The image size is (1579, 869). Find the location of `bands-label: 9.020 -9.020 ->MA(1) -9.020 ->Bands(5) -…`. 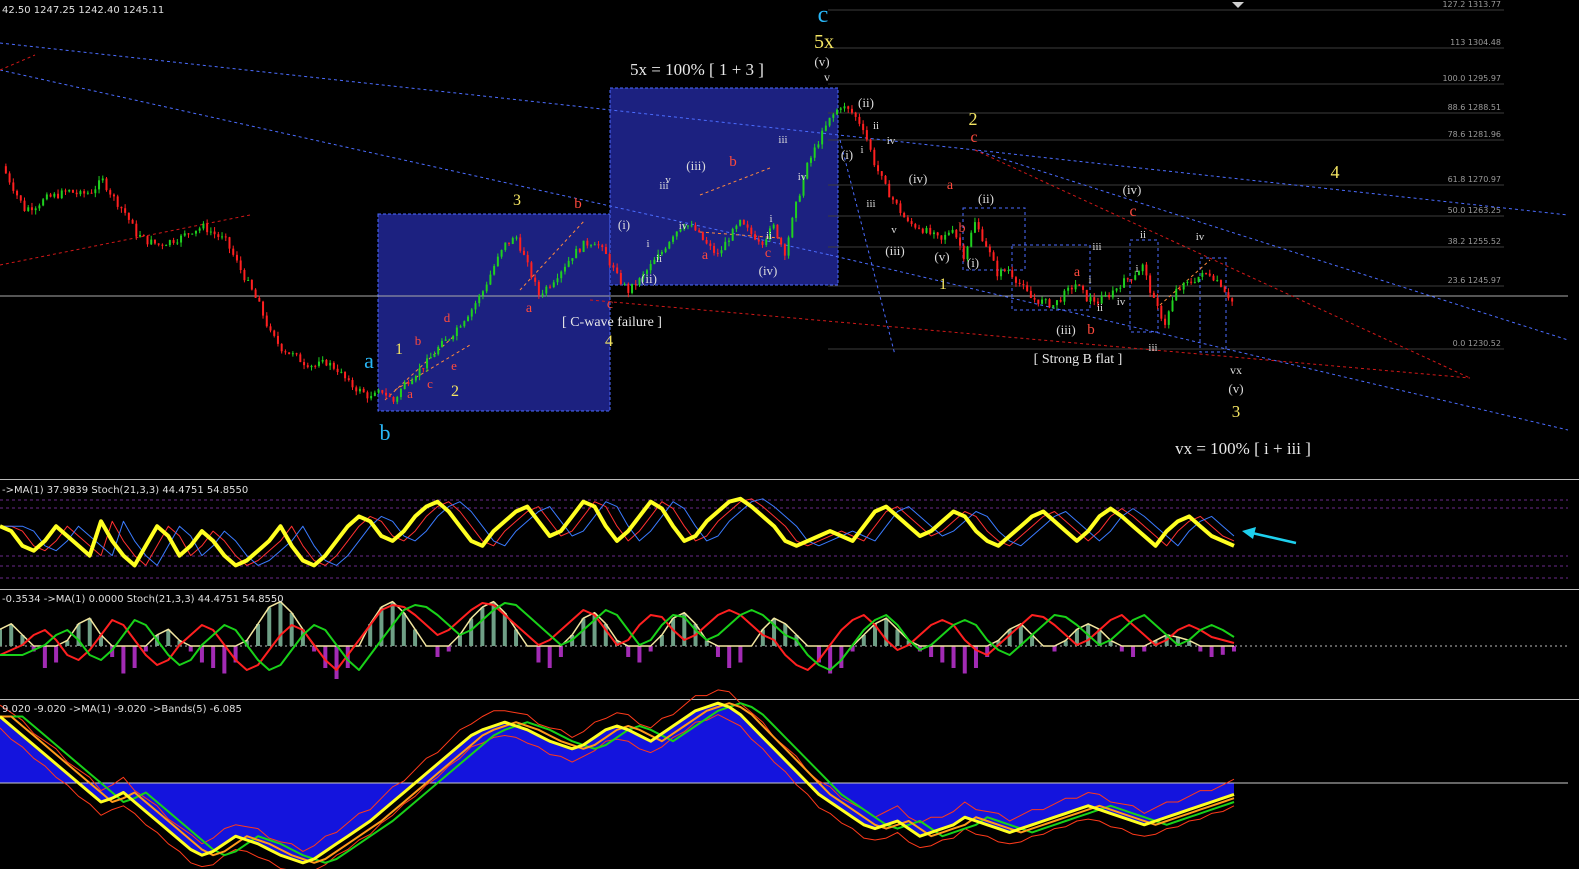

bands-label: 9.020 -9.020 ->MA(1) -9.020 ->Bands(5) -… is located at coordinates (122, 709).